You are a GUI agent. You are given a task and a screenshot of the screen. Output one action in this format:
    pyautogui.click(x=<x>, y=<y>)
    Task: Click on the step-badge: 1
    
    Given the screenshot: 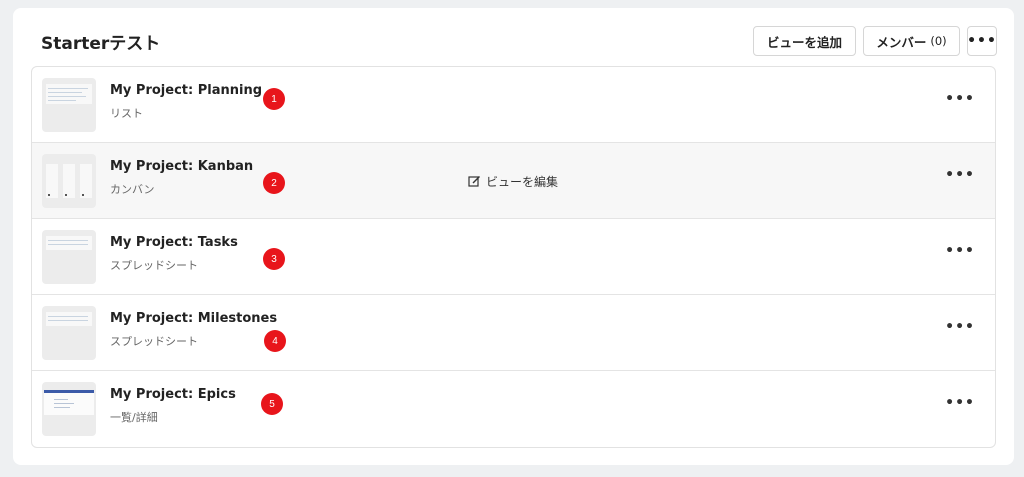 What is the action you would take?
    pyautogui.click(x=274, y=99)
    